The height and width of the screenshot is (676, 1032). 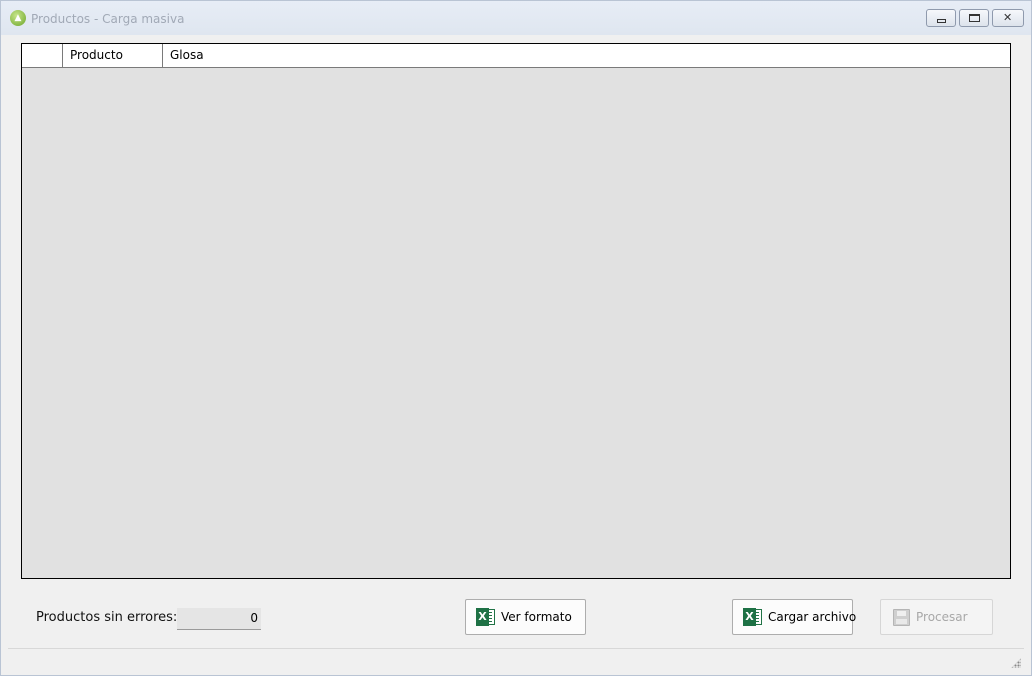 What do you see at coordinates (107, 617) in the screenshot?
I see `products-without-errors-label: Productos sin errores:` at bounding box center [107, 617].